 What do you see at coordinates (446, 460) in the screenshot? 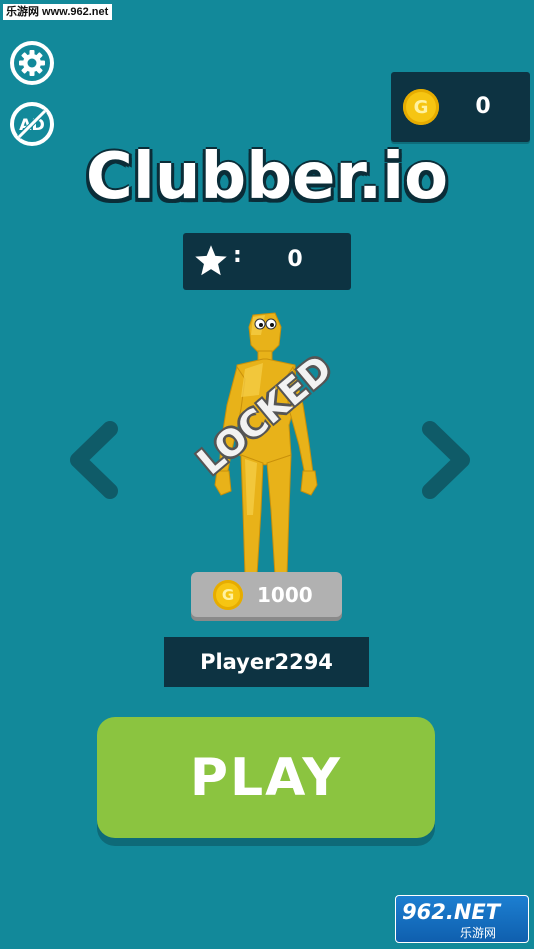
I see `chevron-right-icon` at bounding box center [446, 460].